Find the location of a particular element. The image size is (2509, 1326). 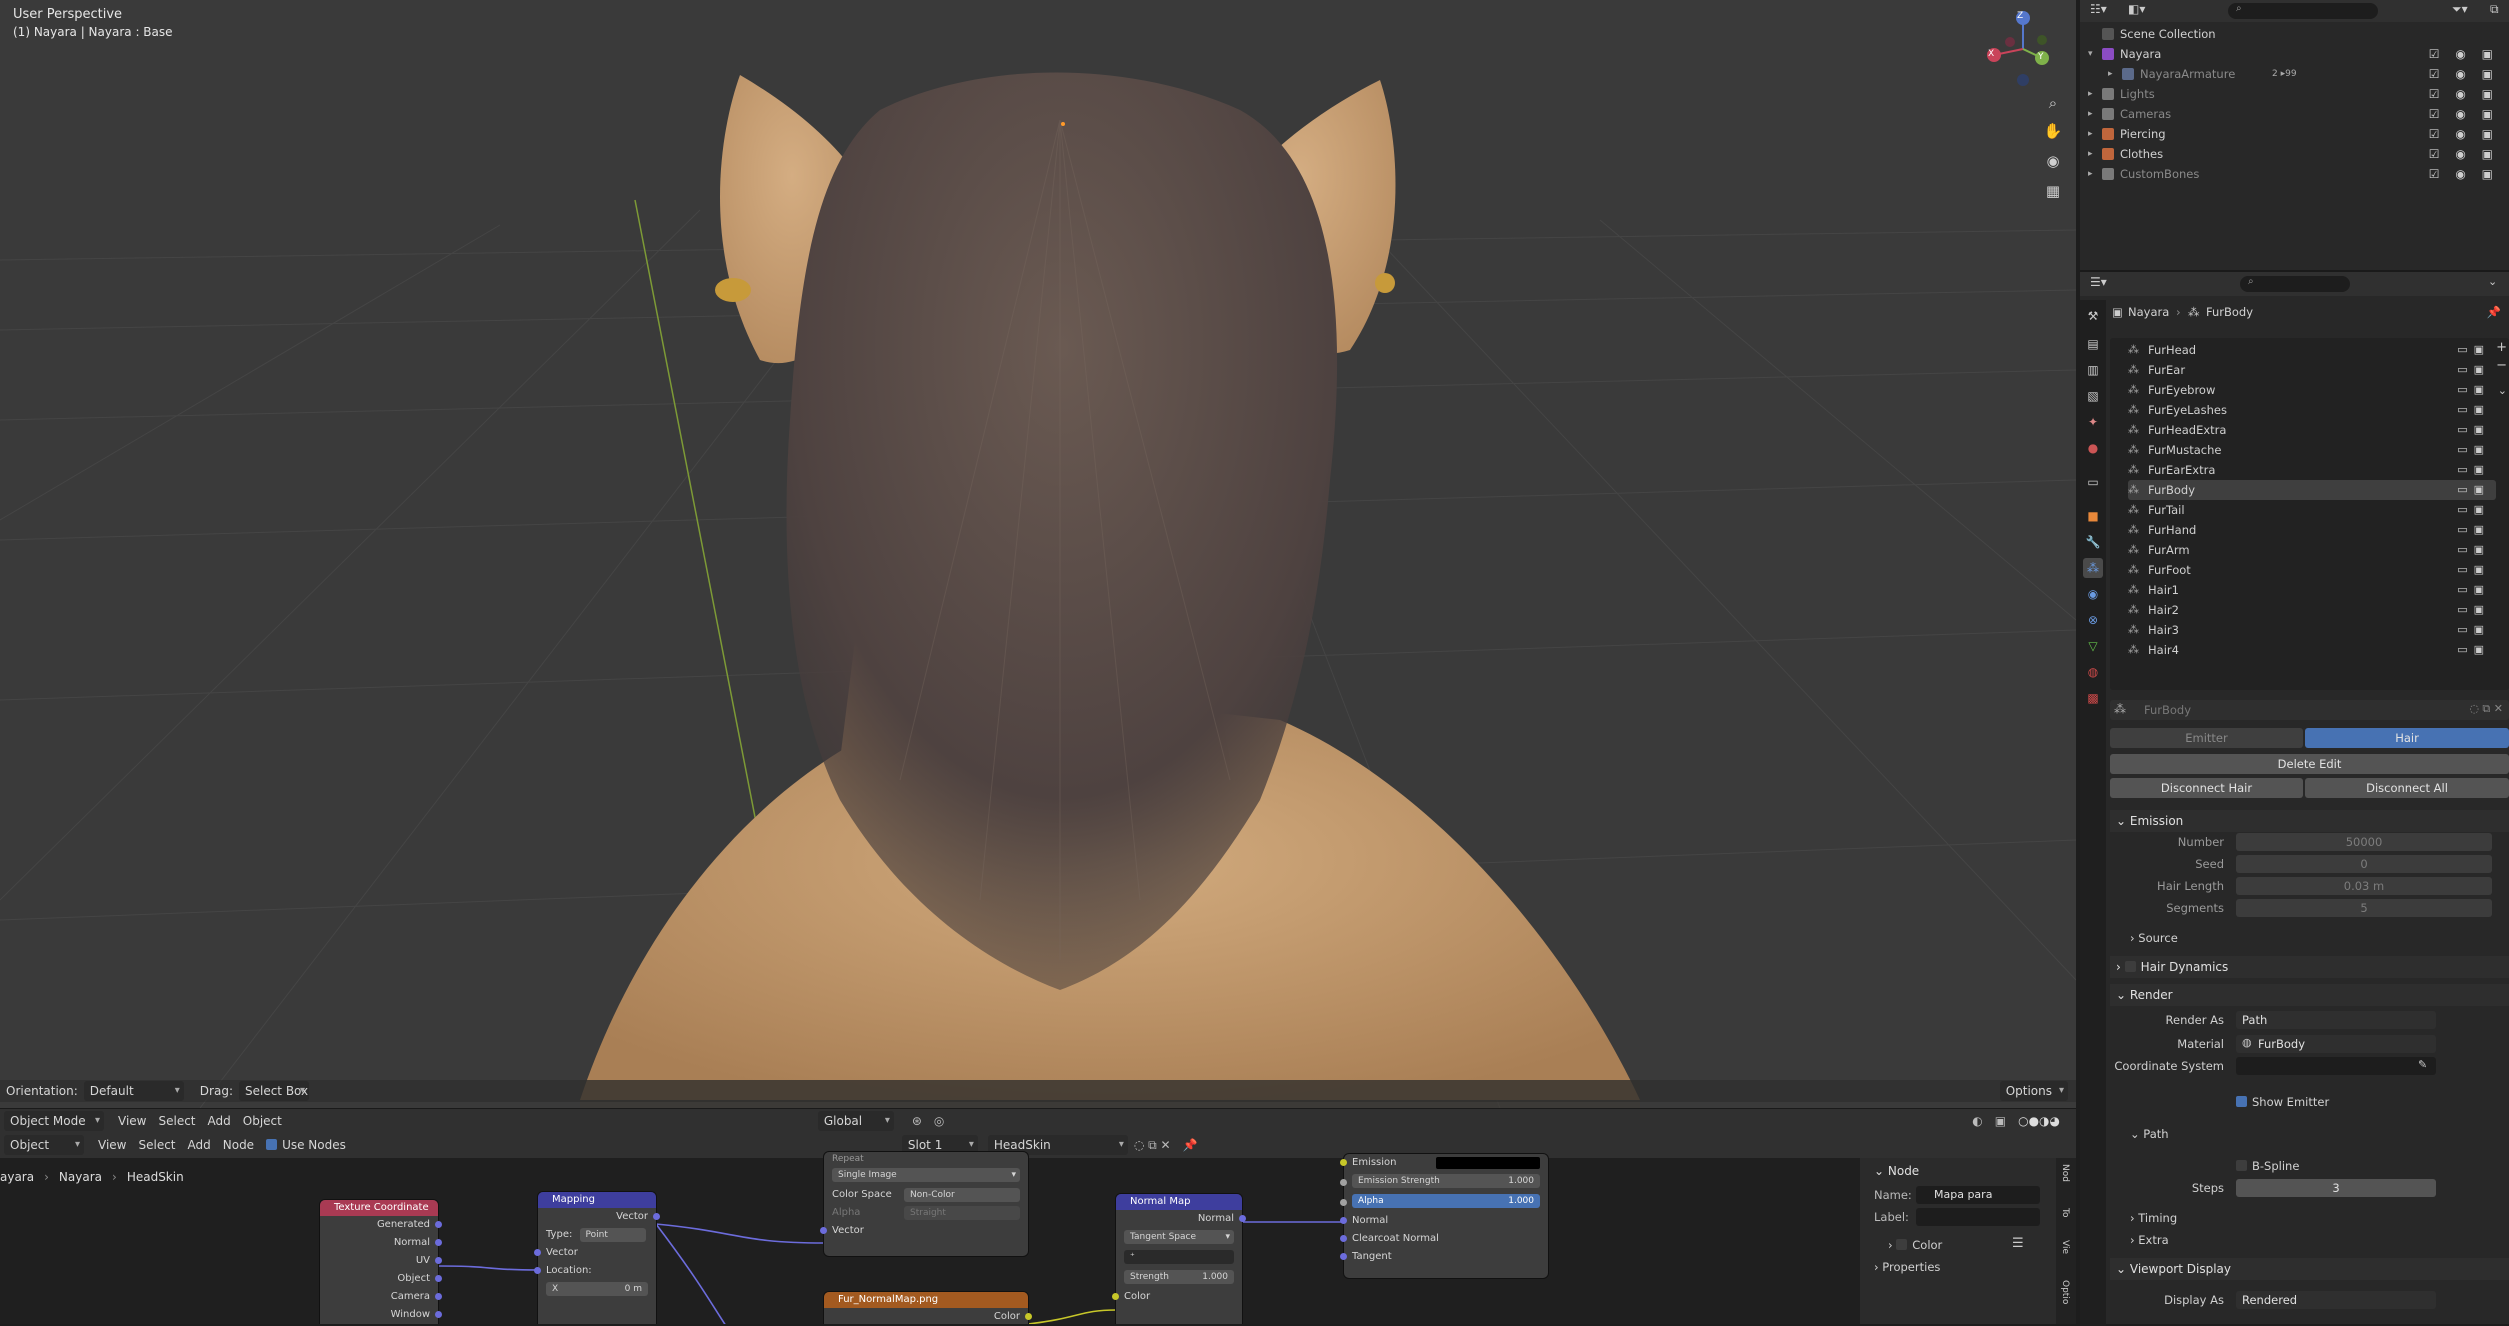

seed-field: 0 is located at coordinates (2364, 864).